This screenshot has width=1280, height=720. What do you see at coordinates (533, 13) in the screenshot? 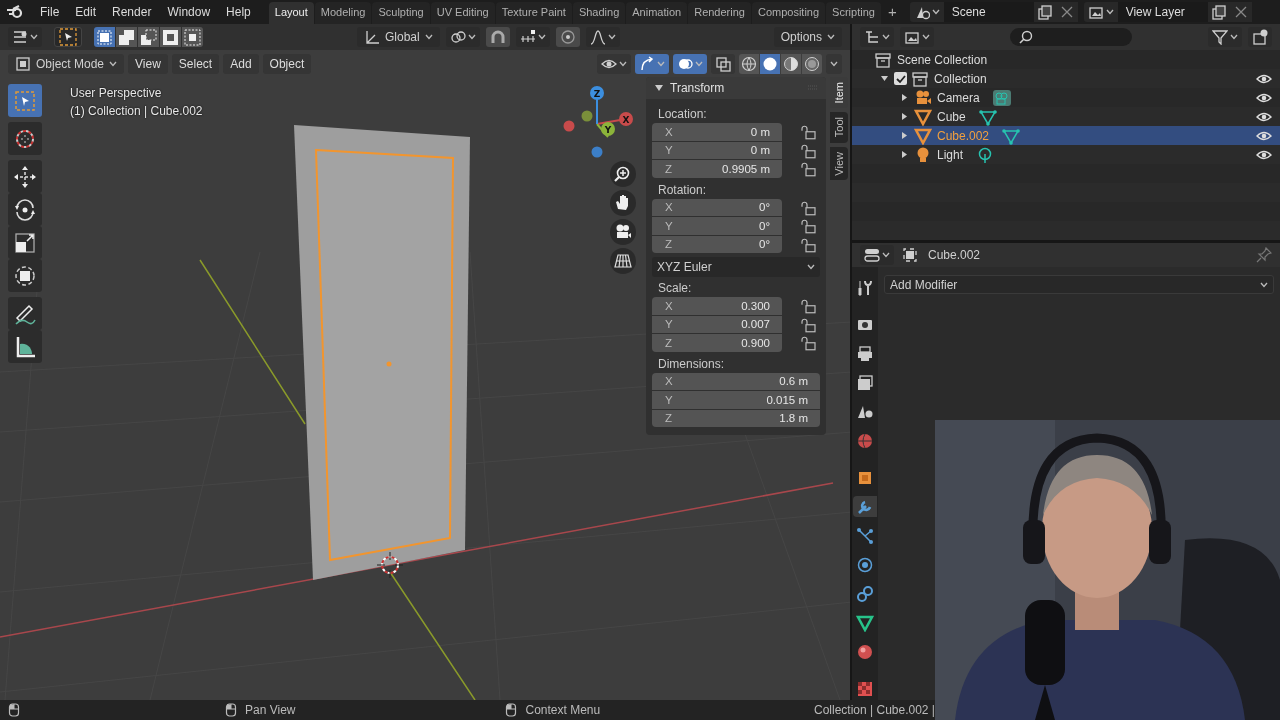
I see `workspace-tab: Texture Paint` at bounding box center [533, 13].